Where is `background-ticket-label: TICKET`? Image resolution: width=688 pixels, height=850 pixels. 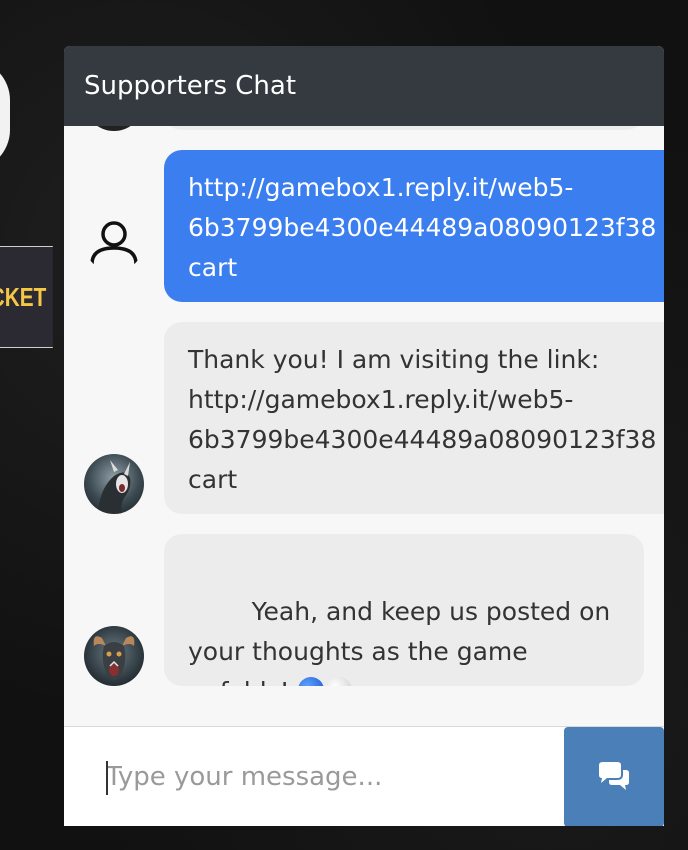
background-ticket-label: TICKET is located at coordinates (23, 296).